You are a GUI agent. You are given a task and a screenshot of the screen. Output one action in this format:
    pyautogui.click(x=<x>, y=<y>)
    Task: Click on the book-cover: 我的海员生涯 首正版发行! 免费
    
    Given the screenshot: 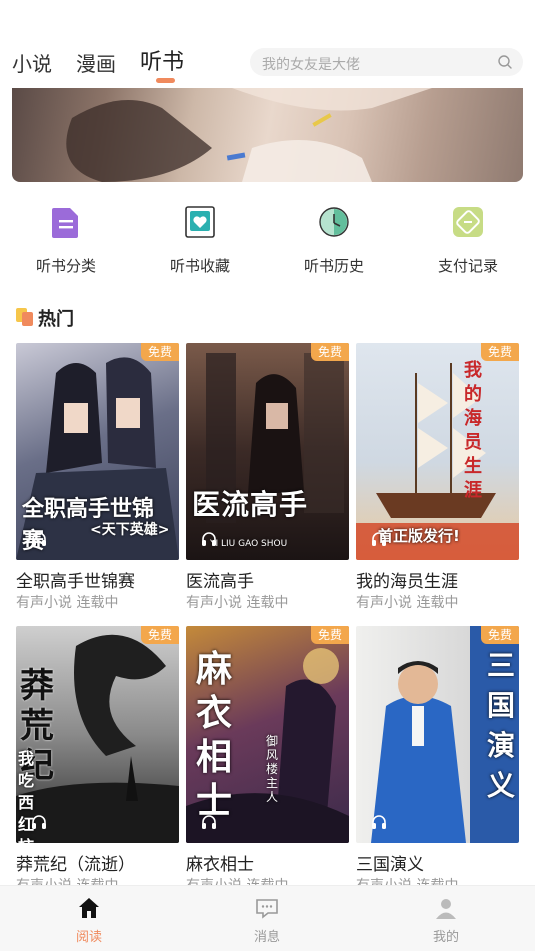 What is the action you would take?
    pyautogui.click(x=437, y=451)
    